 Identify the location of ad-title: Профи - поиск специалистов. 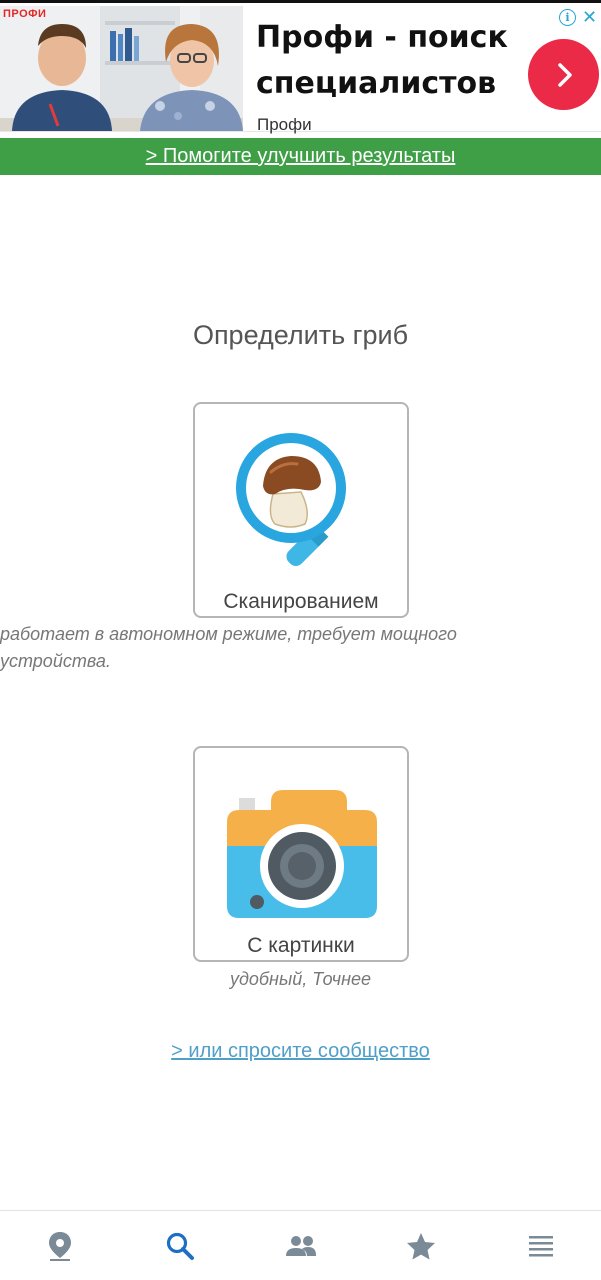
(391, 61).